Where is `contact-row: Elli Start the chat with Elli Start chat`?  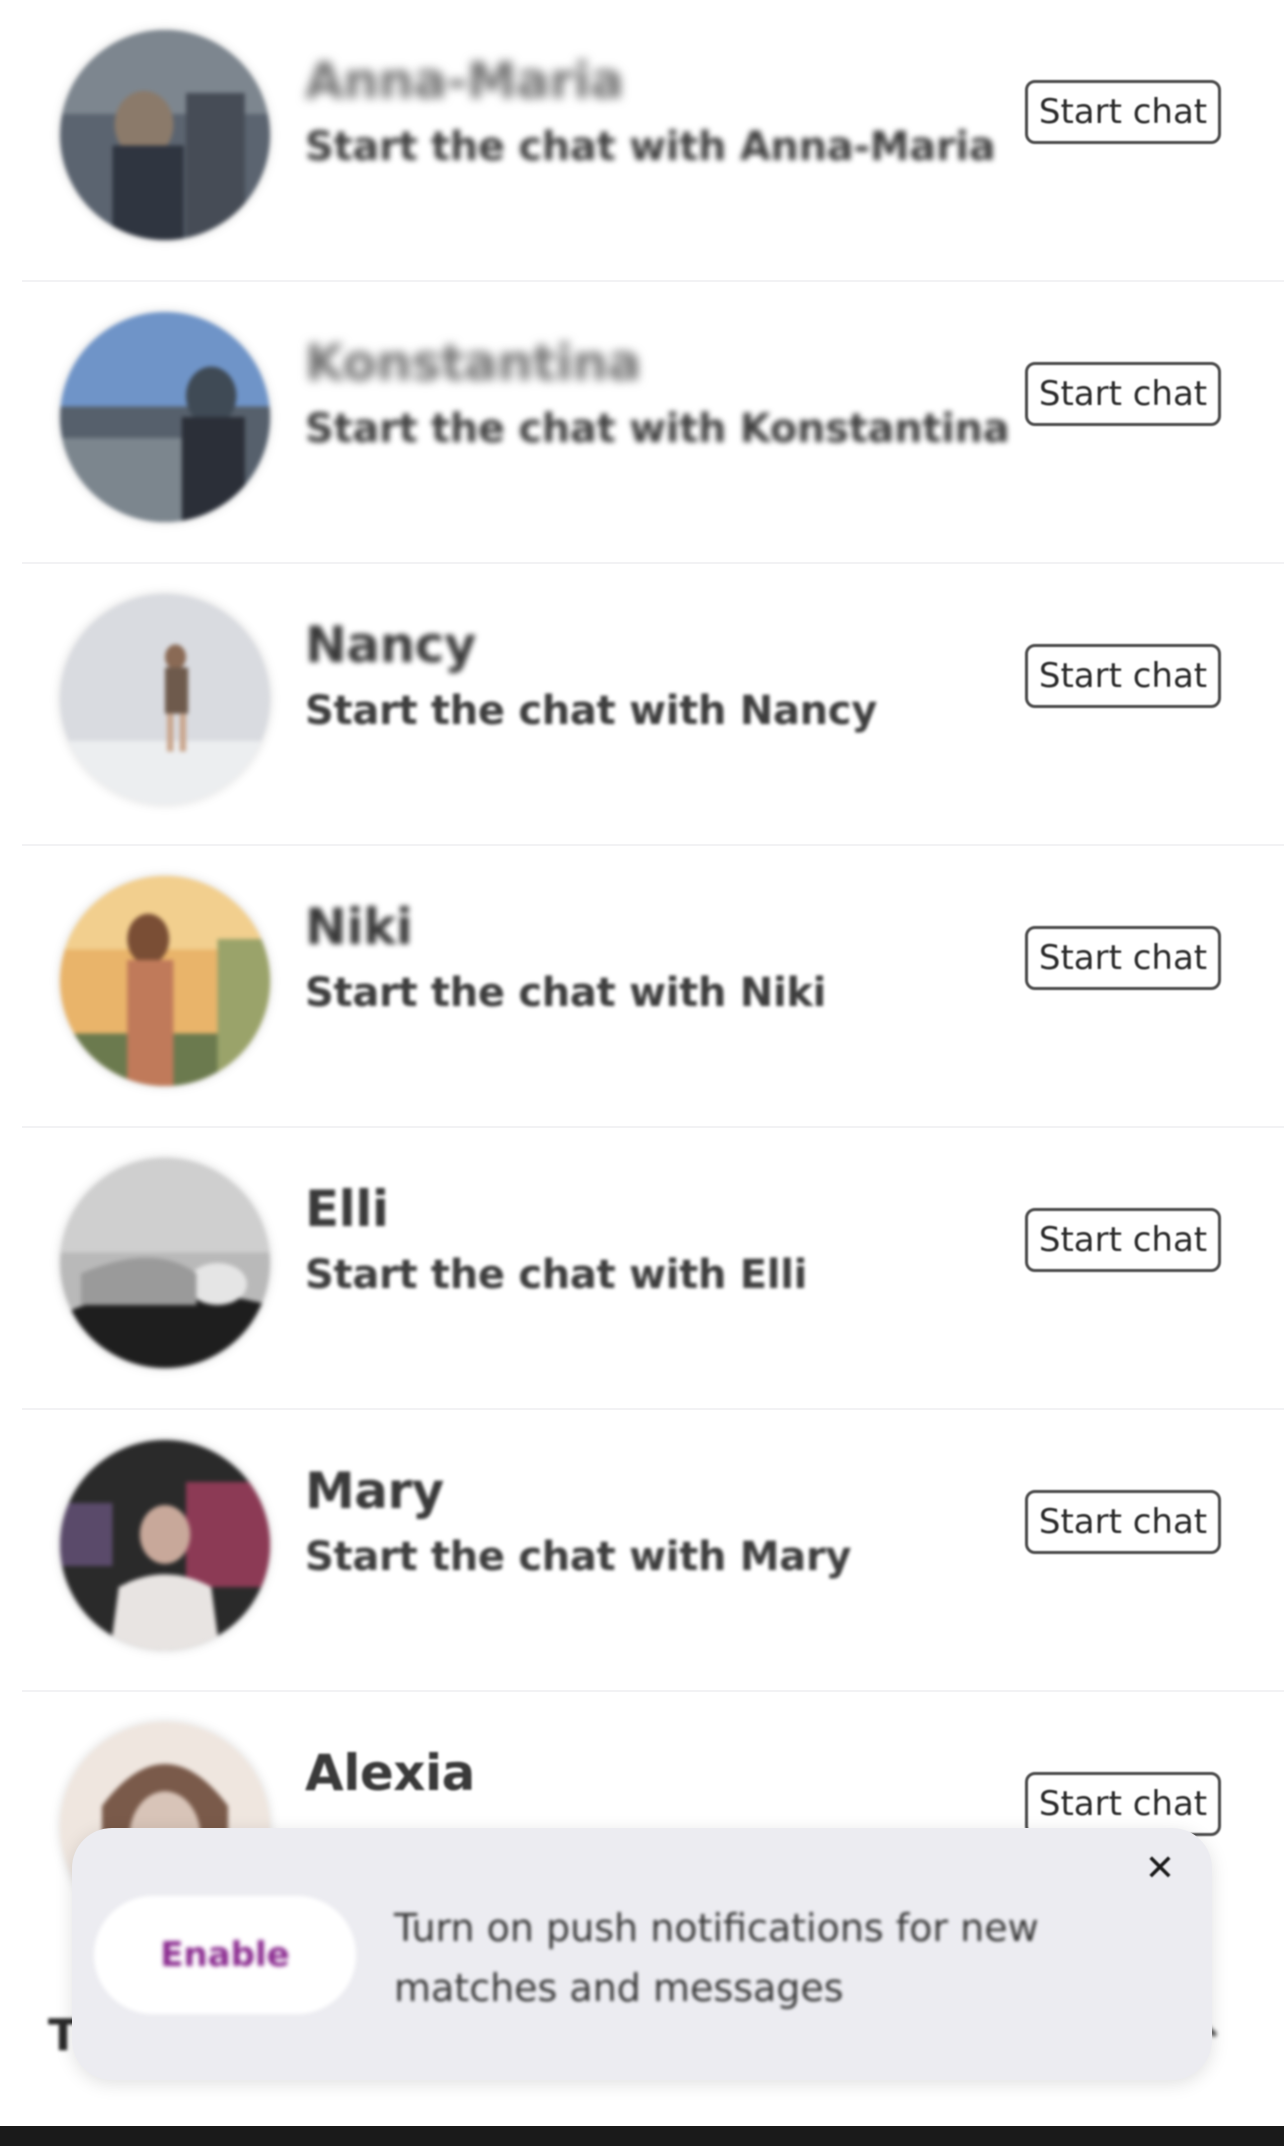 contact-row: Elli Start the chat with Elli Start chat is located at coordinates (642, 1269).